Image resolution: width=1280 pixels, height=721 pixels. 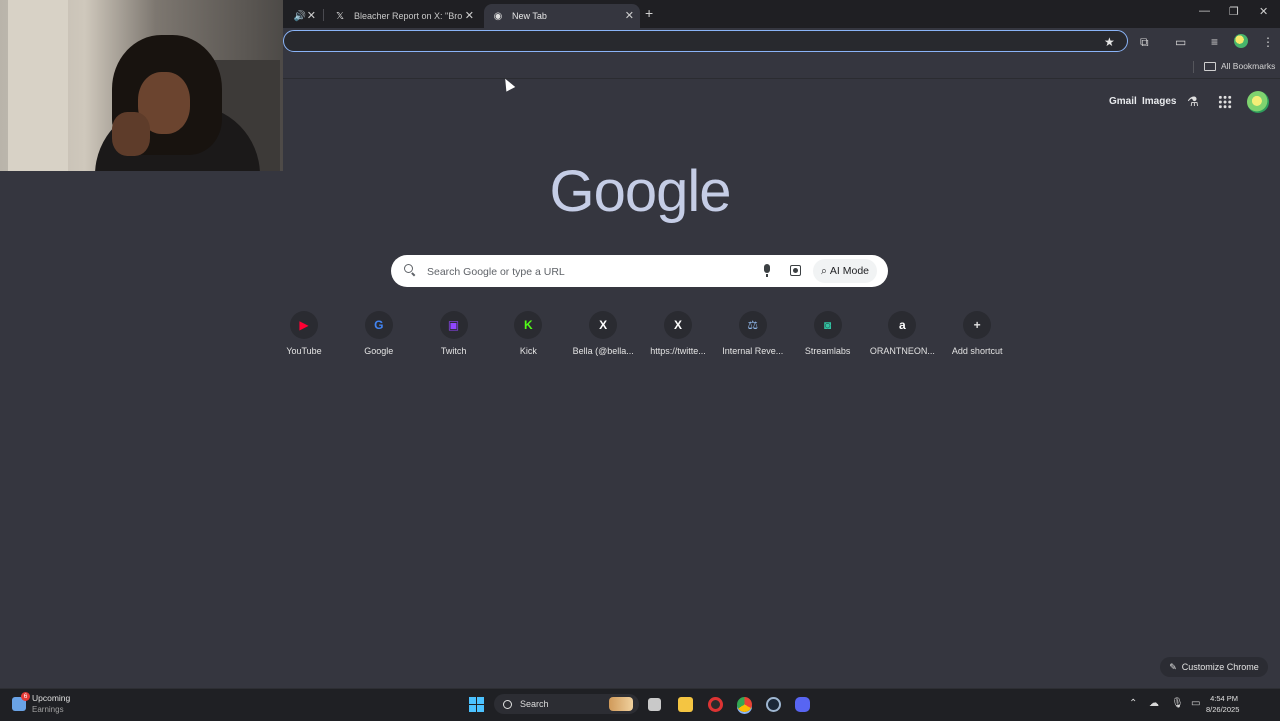 I want to click on gmail-link: Gmail, so click(x=1123, y=101).